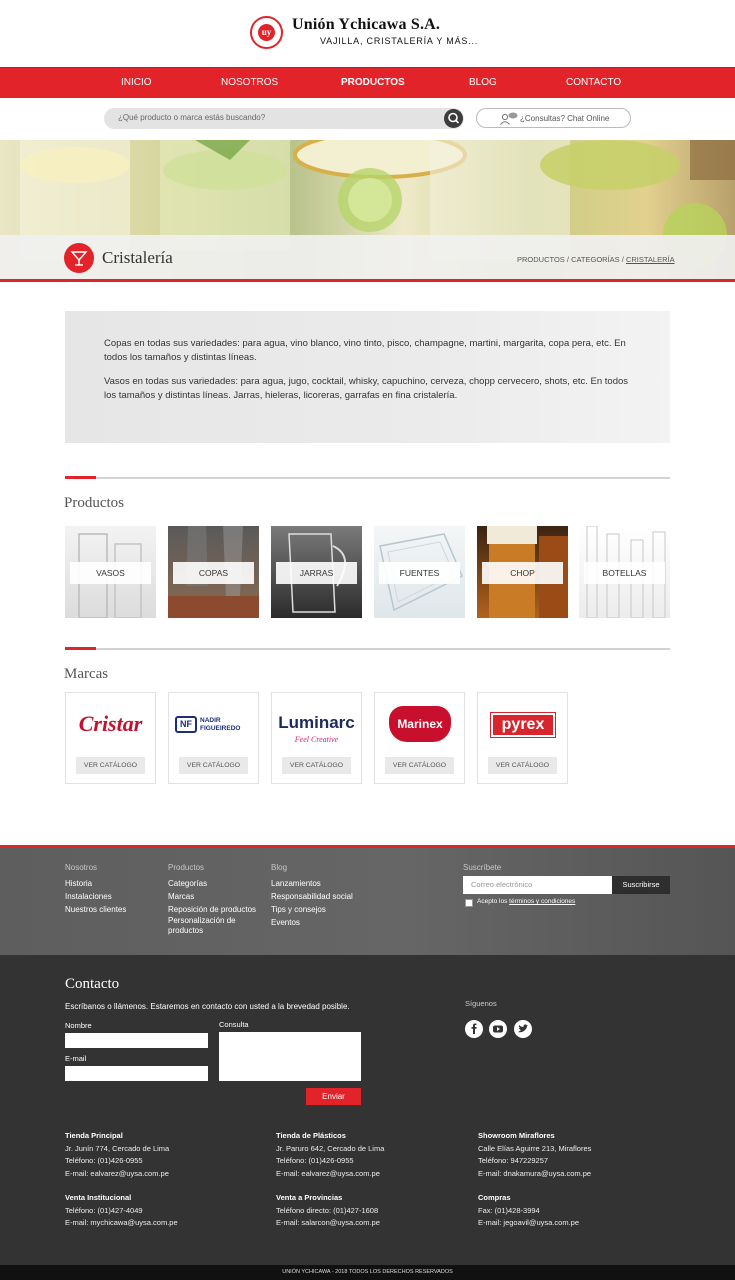  I want to click on subscribe-button: Suscribirse, so click(641, 885).